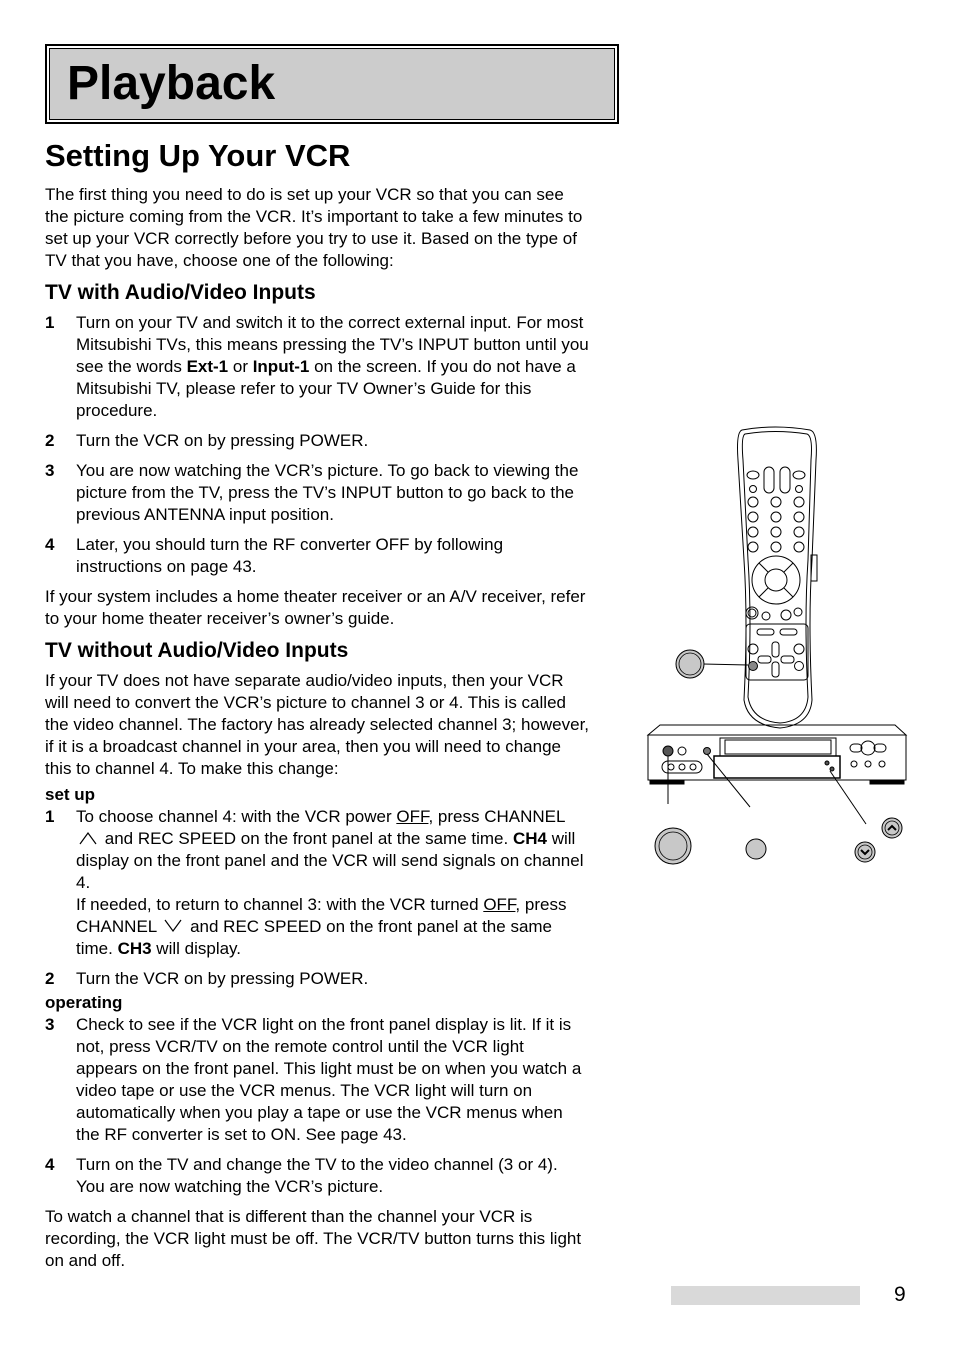  I want to click on setup-step-2: 2 Turn the VCR on by pressing POWER., so click(317, 979).